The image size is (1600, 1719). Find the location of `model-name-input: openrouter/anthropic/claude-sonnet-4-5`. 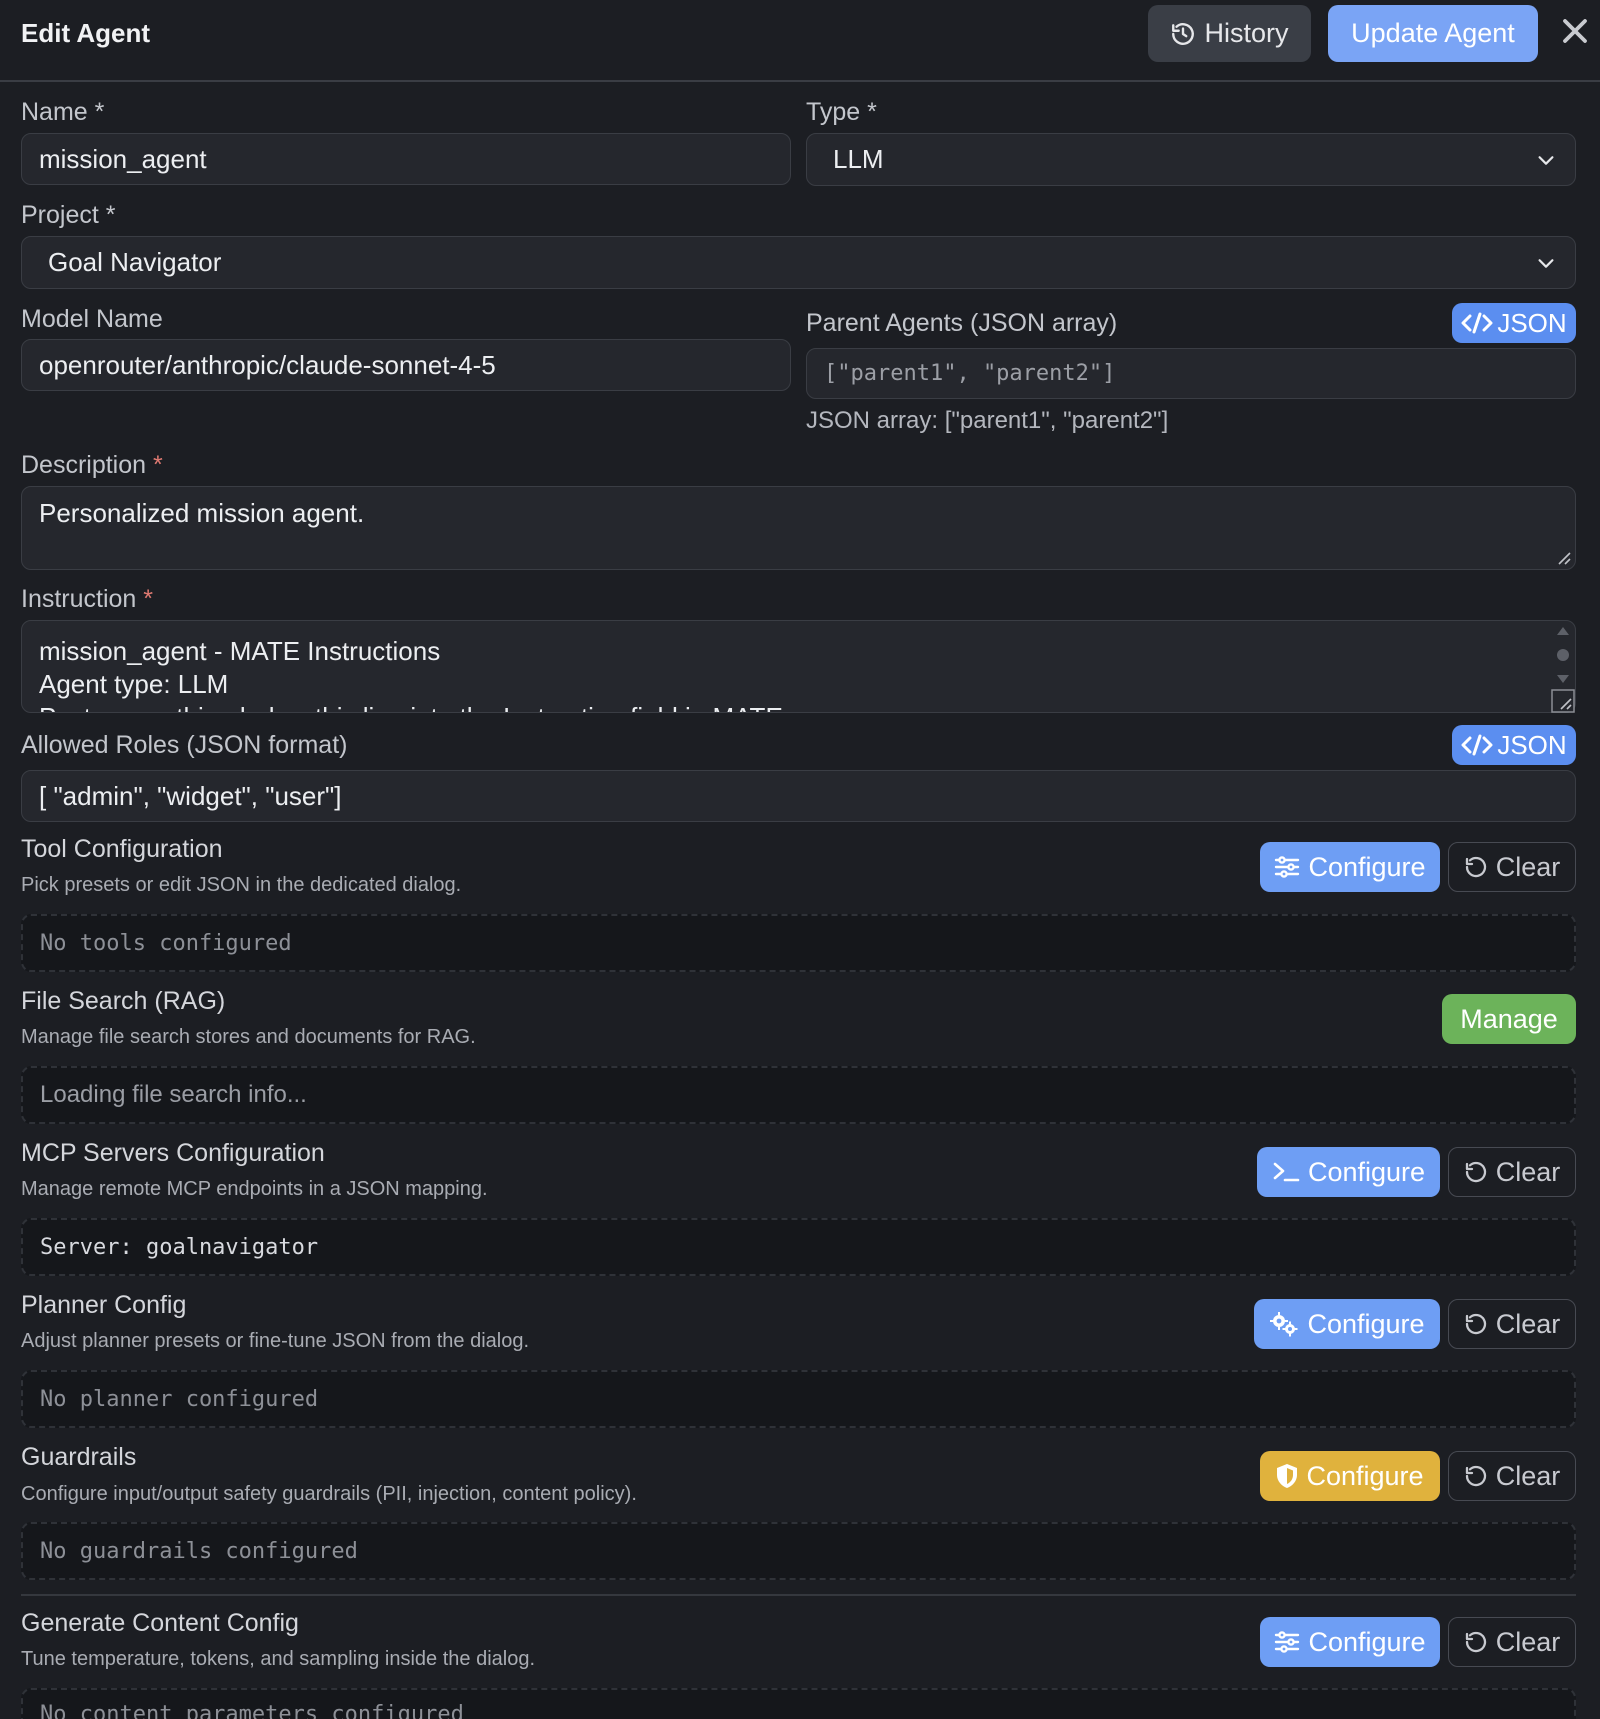

model-name-input: openrouter/anthropic/claude-sonnet-4-5 is located at coordinates (406, 365).